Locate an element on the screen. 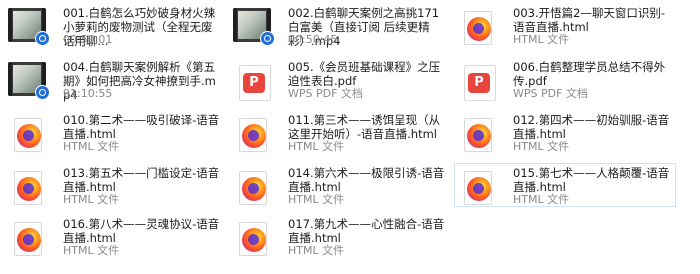  file-item: 016.第八术——灵魂协议-语音直播.html HTML 文件 is located at coordinates (115, 236).